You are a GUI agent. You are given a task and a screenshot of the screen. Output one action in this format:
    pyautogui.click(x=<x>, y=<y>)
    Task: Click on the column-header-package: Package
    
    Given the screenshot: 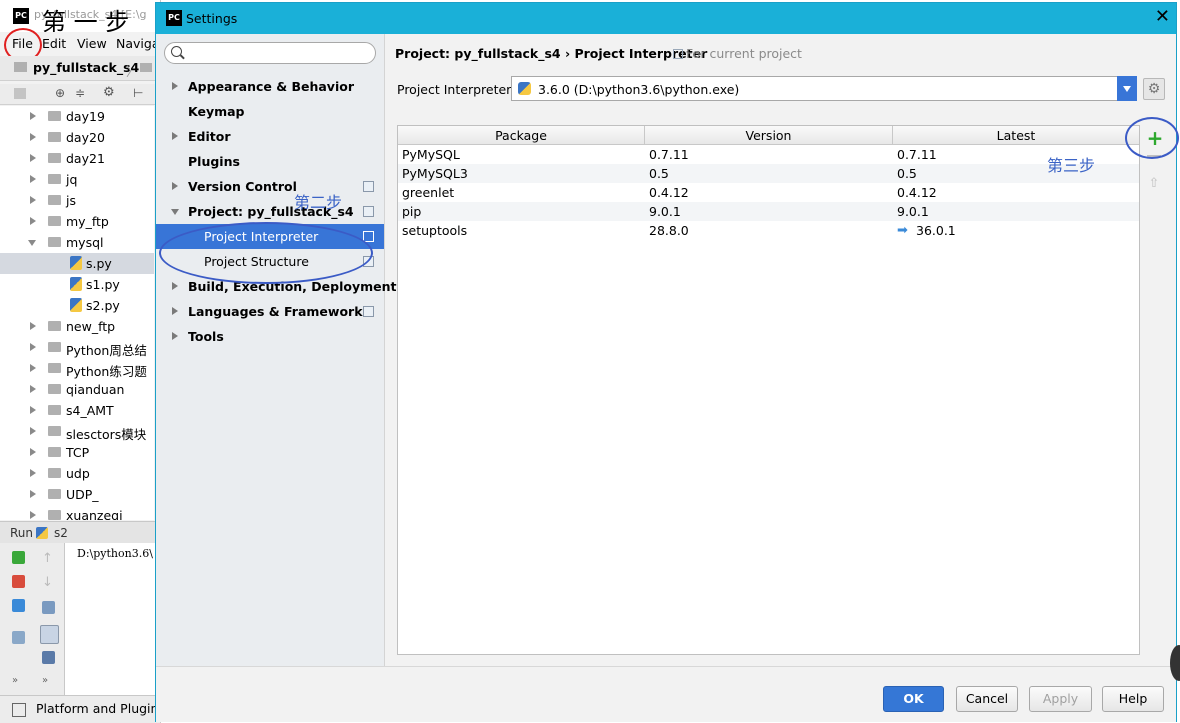 What is the action you would take?
    pyautogui.click(x=521, y=135)
    